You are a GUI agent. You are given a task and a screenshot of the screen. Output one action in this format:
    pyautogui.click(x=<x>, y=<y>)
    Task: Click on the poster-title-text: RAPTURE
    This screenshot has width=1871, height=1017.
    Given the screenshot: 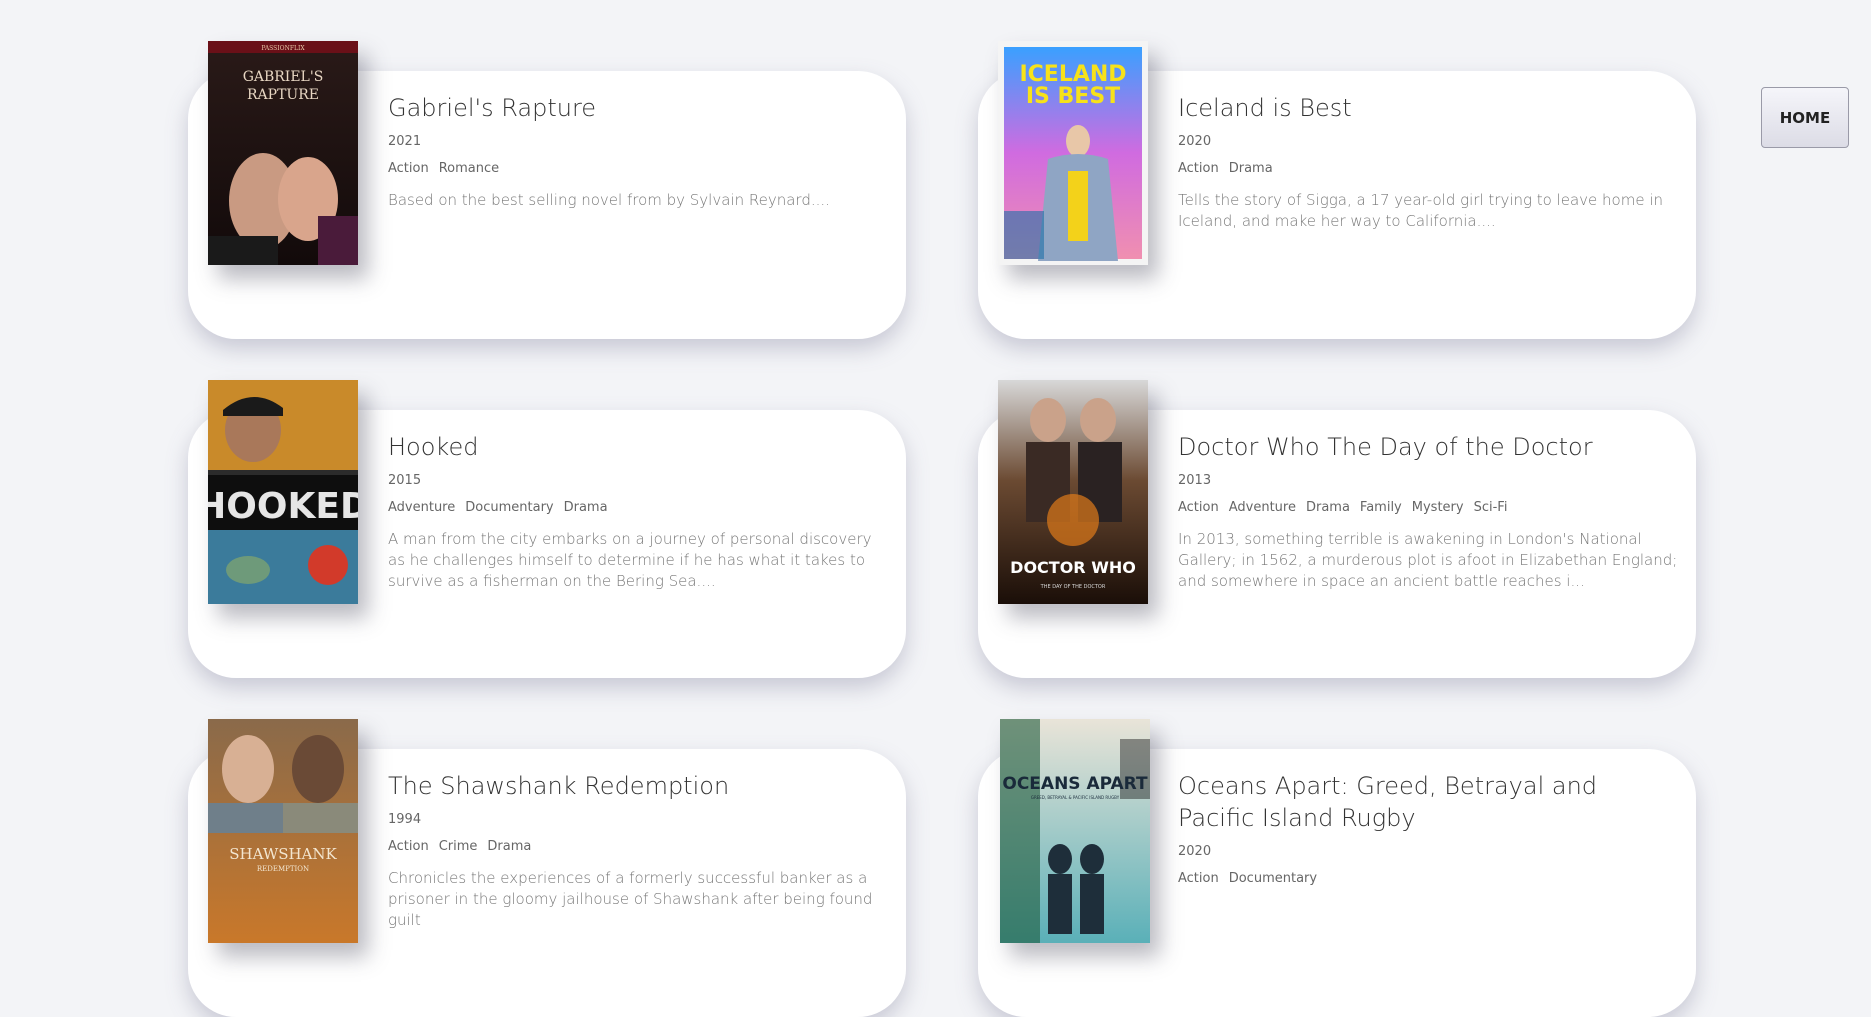 What is the action you would take?
    pyautogui.click(x=283, y=95)
    